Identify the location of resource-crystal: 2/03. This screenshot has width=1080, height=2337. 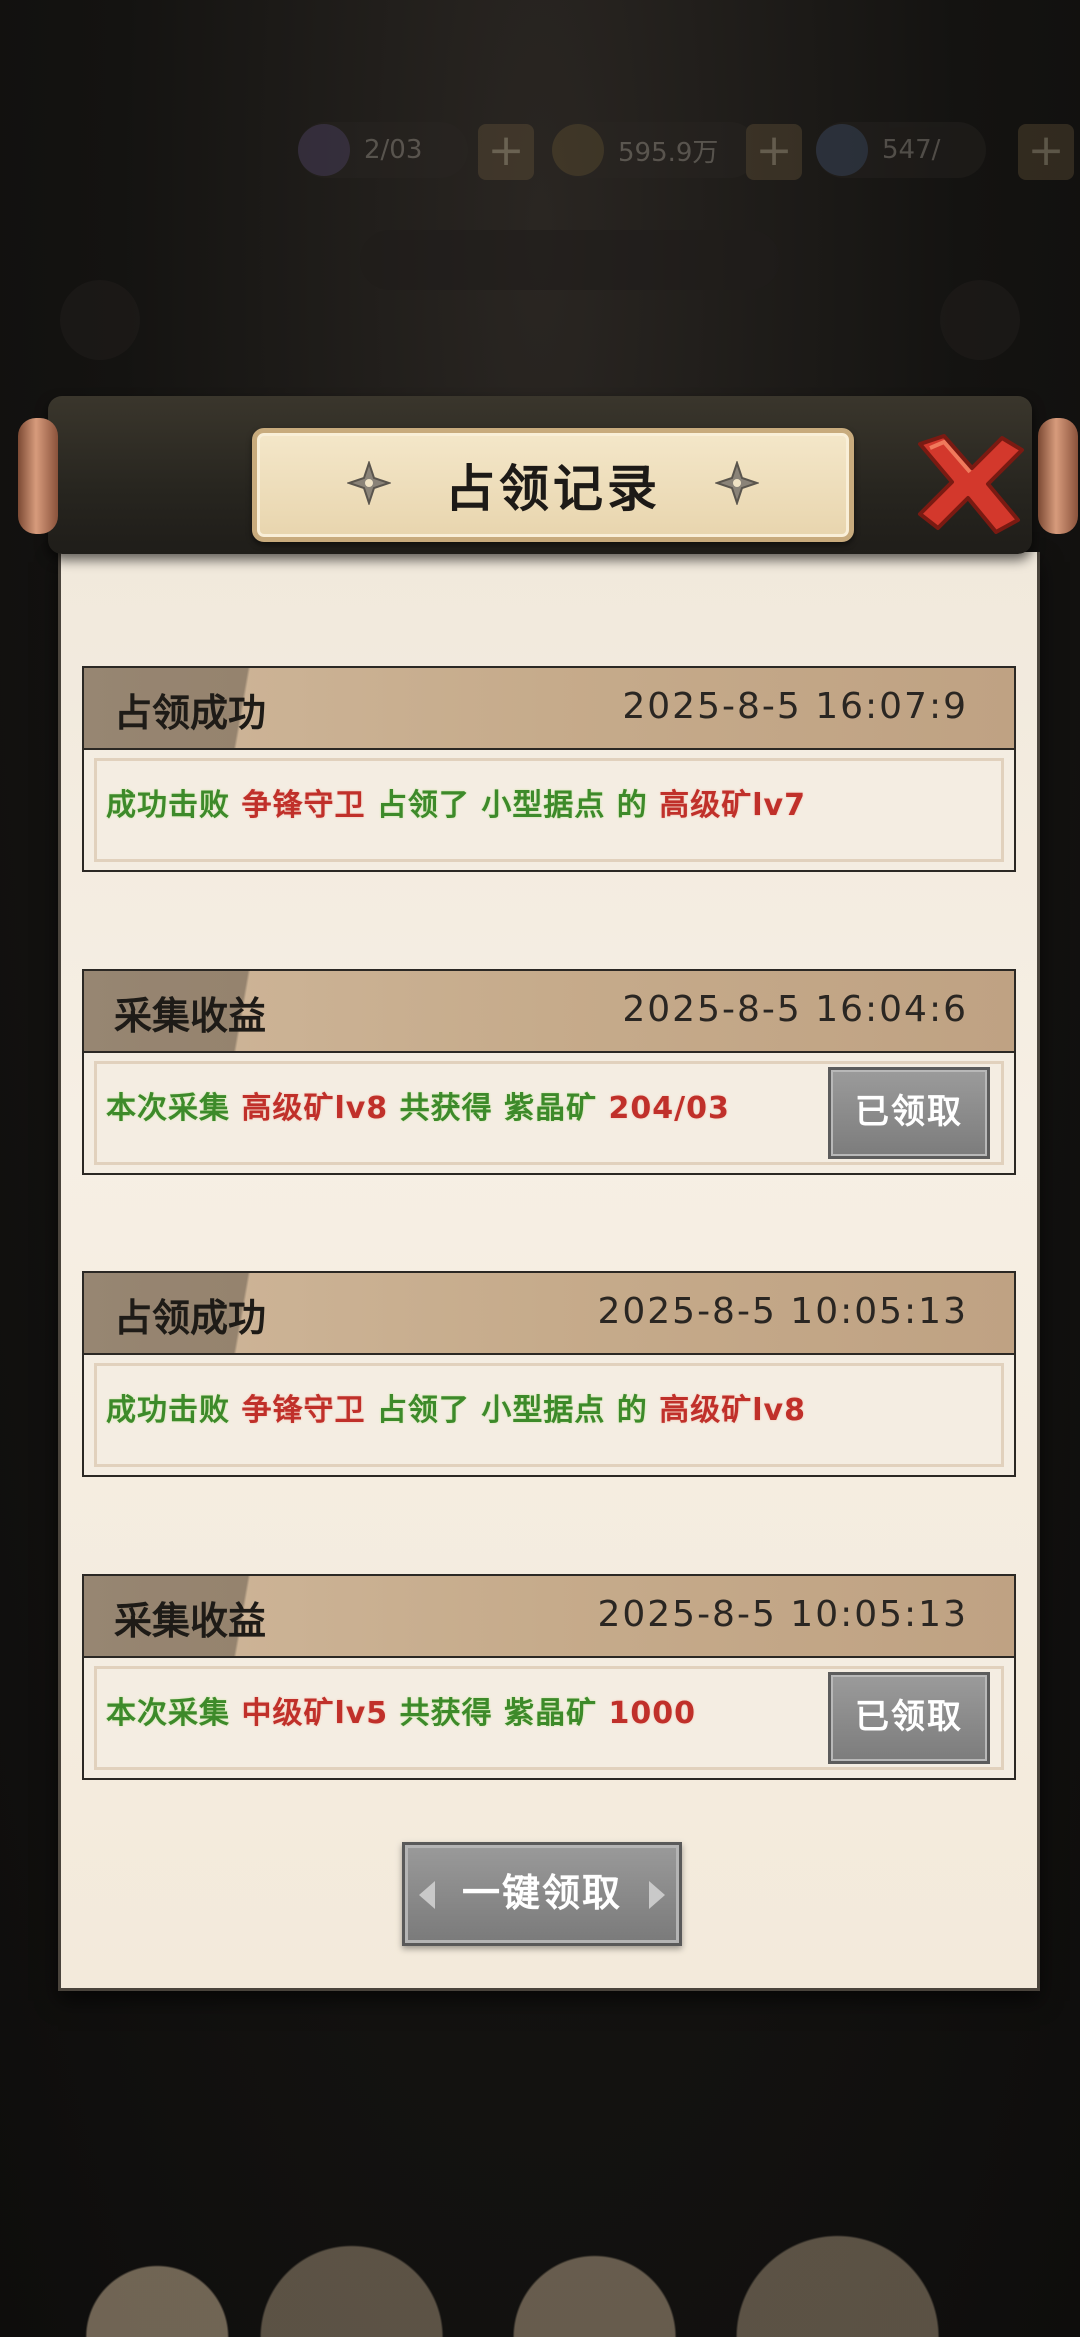
(360, 150).